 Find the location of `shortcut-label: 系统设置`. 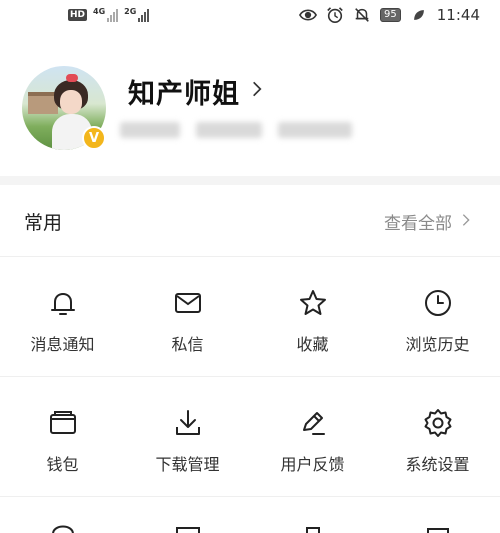

shortcut-label: 系统设置 is located at coordinates (437, 464).